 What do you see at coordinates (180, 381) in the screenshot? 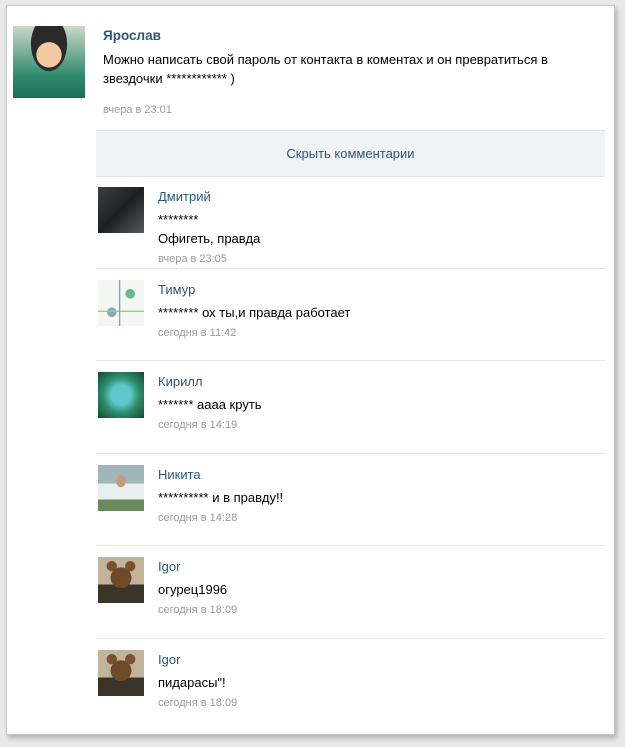
I see `comment-author: Кирилл` at bounding box center [180, 381].